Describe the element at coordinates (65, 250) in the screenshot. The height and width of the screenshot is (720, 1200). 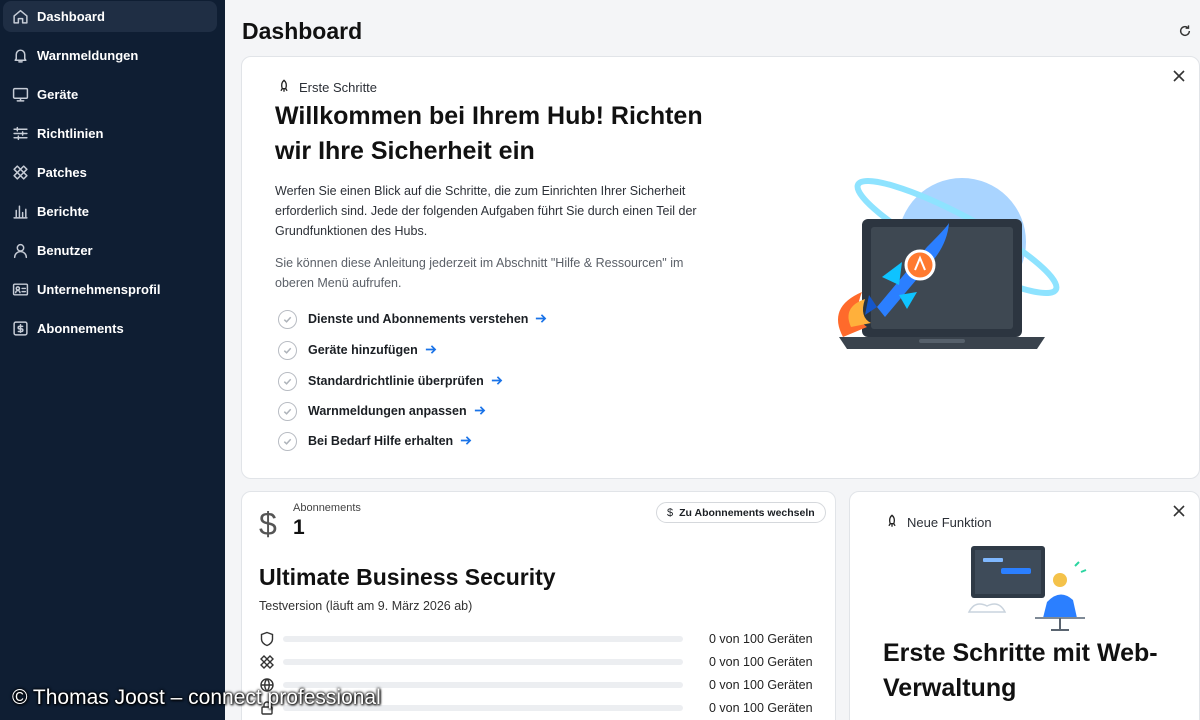
I see `sidebar-item-label: Benutzer` at that location.